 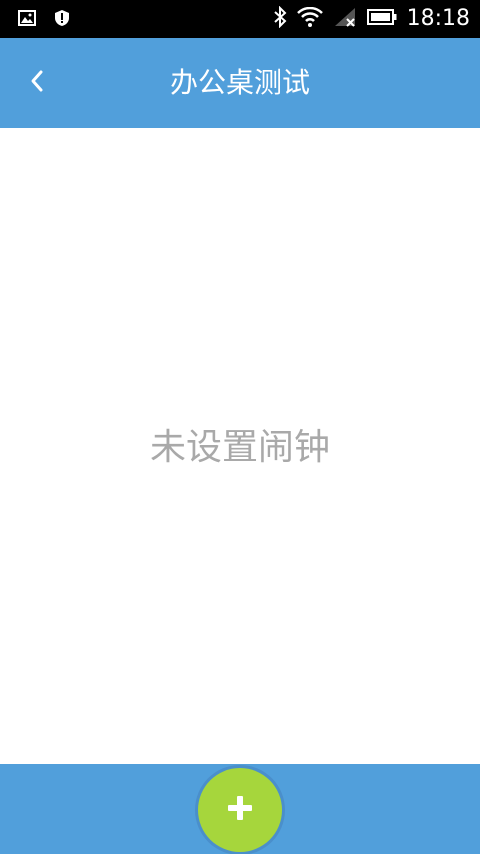 I want to click on battery-icon, so click(x=381, y=19).